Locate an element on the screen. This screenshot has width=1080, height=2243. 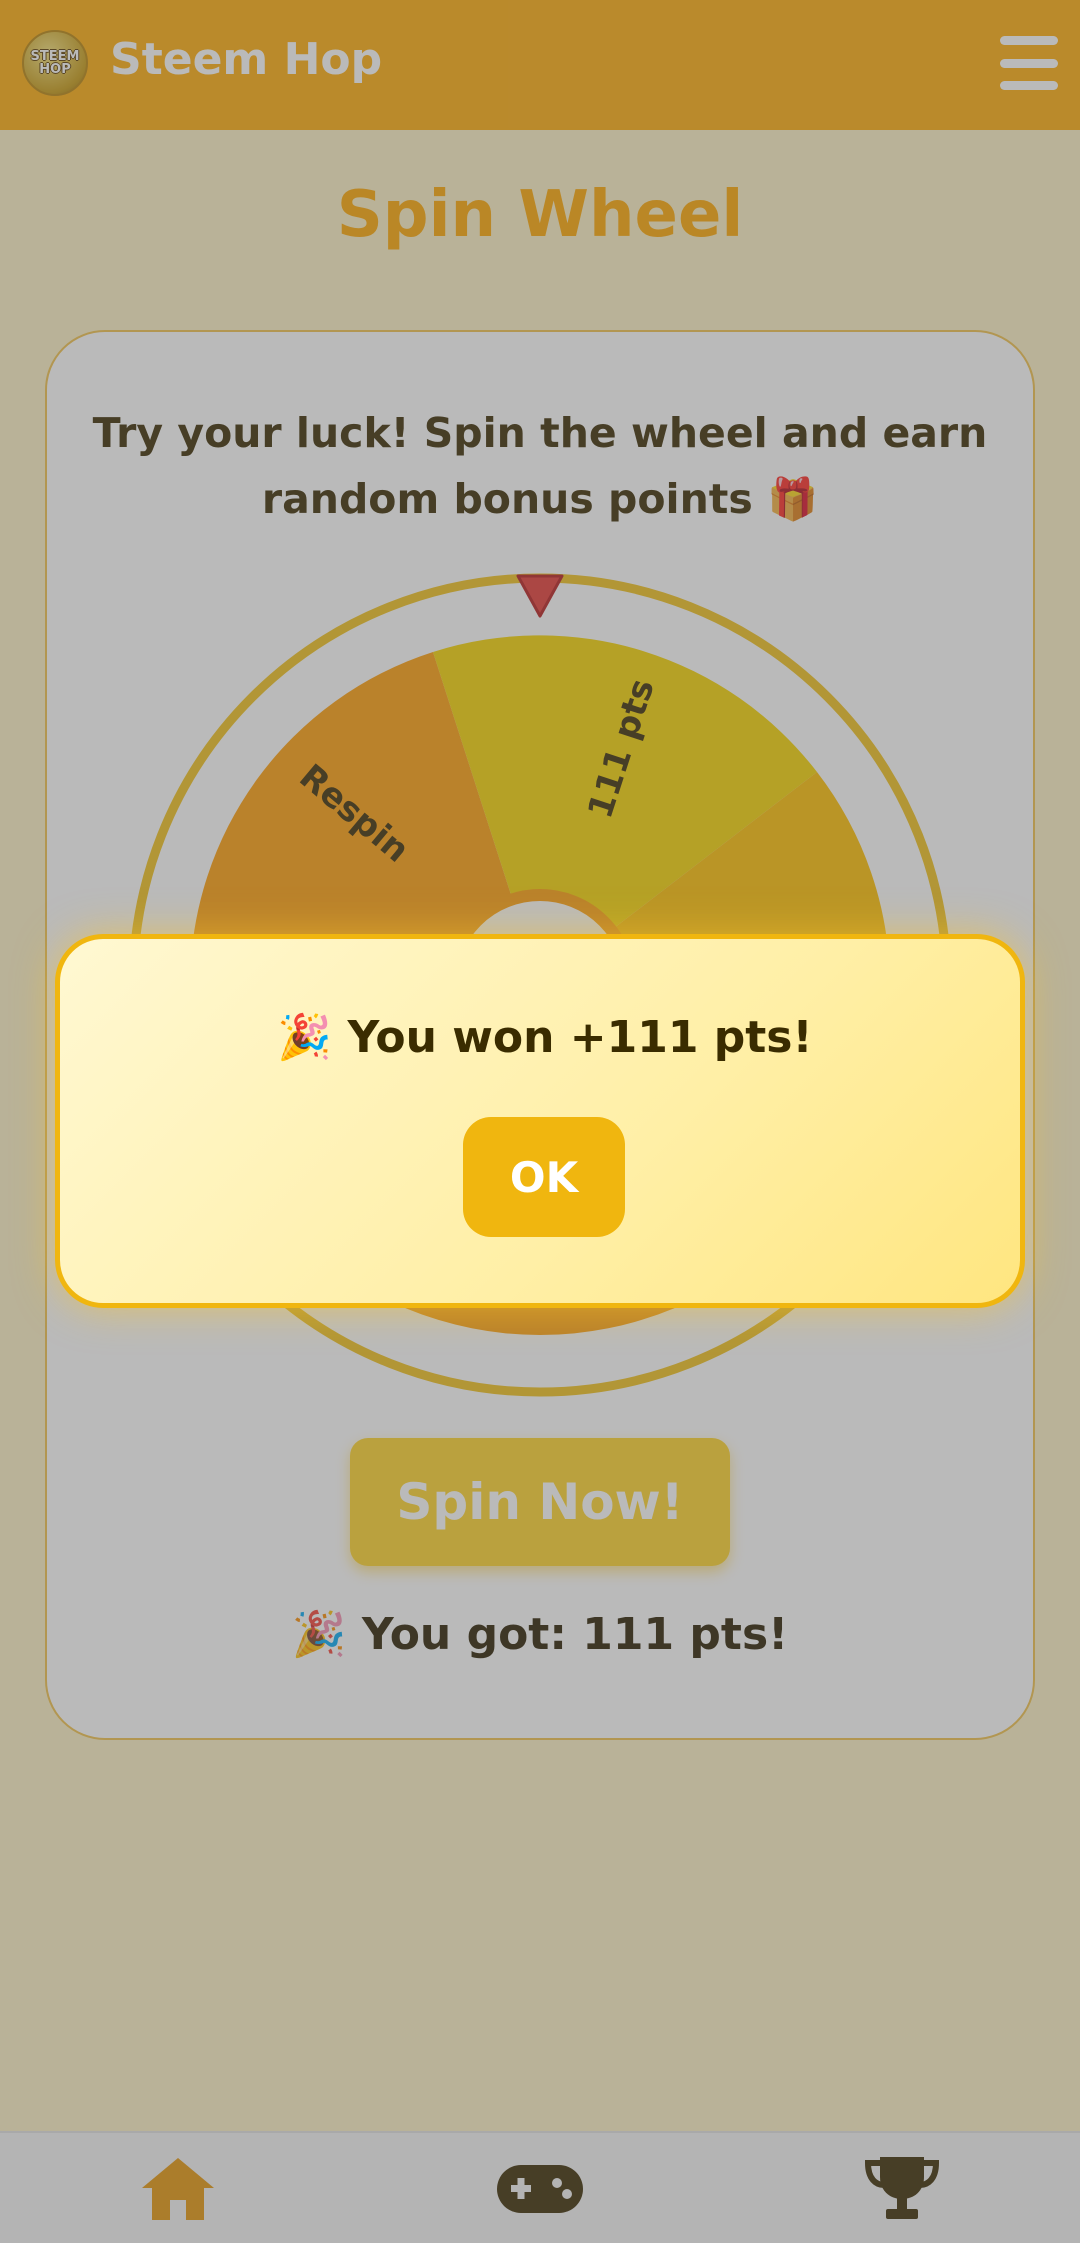
win-modal: 🎉 You won +111 pts! OK is located at coordinates (540, 1121).